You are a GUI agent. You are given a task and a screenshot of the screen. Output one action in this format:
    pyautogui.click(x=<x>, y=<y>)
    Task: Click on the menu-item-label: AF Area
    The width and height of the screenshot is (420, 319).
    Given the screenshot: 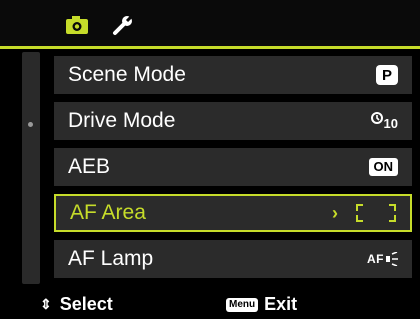 What is the action you would take?
    pyautogui.click(x=108, y=212)
    